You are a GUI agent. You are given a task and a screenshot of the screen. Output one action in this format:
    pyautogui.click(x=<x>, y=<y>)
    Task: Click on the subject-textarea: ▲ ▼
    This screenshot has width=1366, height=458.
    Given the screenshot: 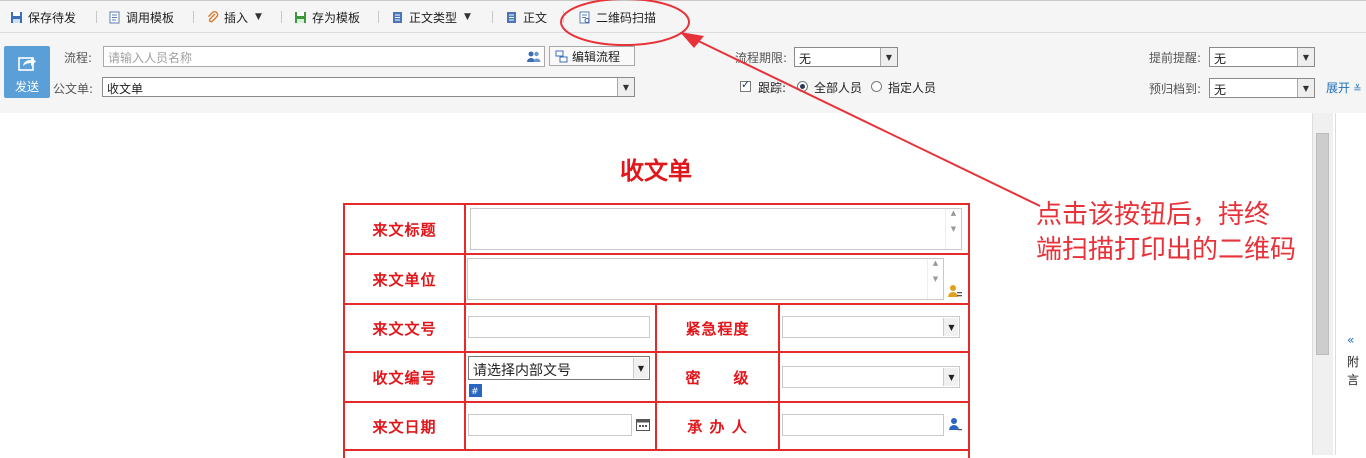 What is the action you would take?
    pyautogui.click(x=716, y=229)
    